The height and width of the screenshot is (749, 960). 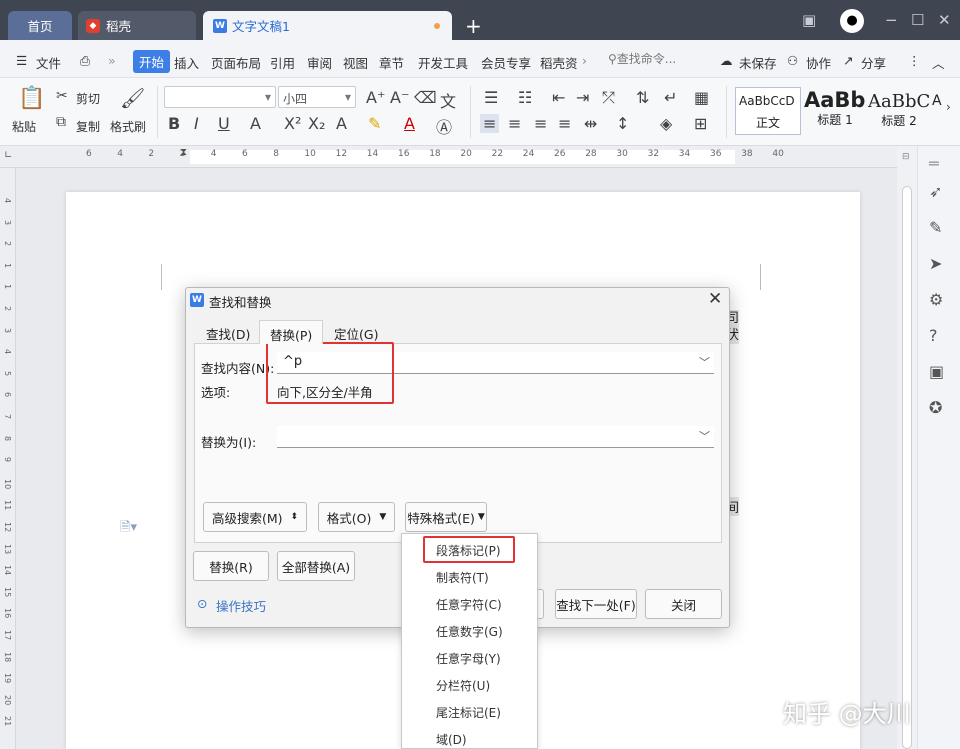 What do you see at coordinates (906, 157) in the screenshot?
I see `split-view-icon: ⊟` at bounding box center [906, 157].